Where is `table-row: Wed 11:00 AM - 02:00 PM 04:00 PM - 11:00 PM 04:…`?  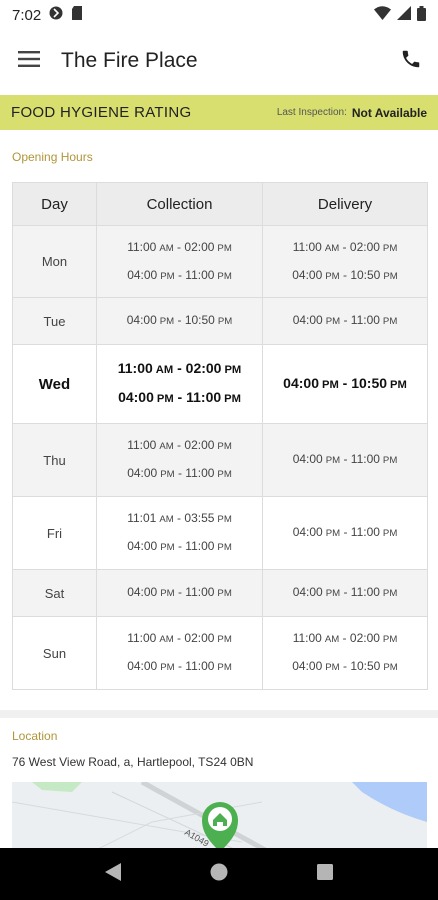 table-row: Wed 11:00 AM - 02:00 PM 04:00 PM - 11:00 PM 04:… is located at coordinates (220, 384).